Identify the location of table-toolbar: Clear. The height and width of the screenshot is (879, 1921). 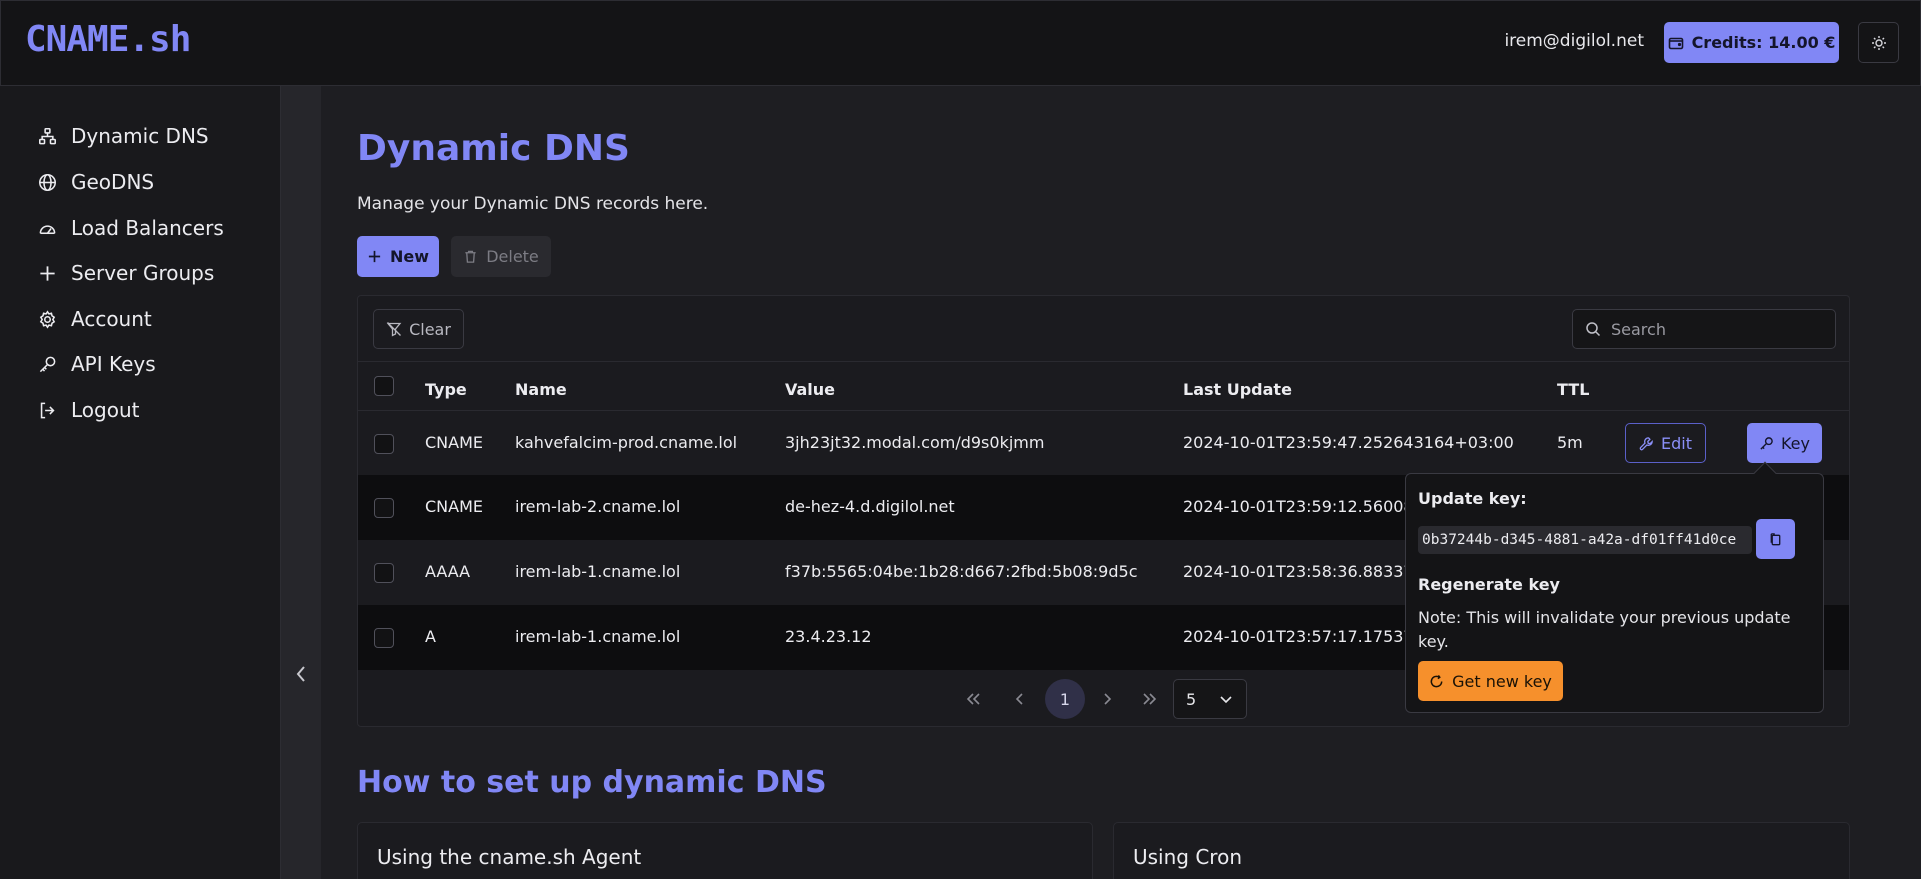
(1103, 329).